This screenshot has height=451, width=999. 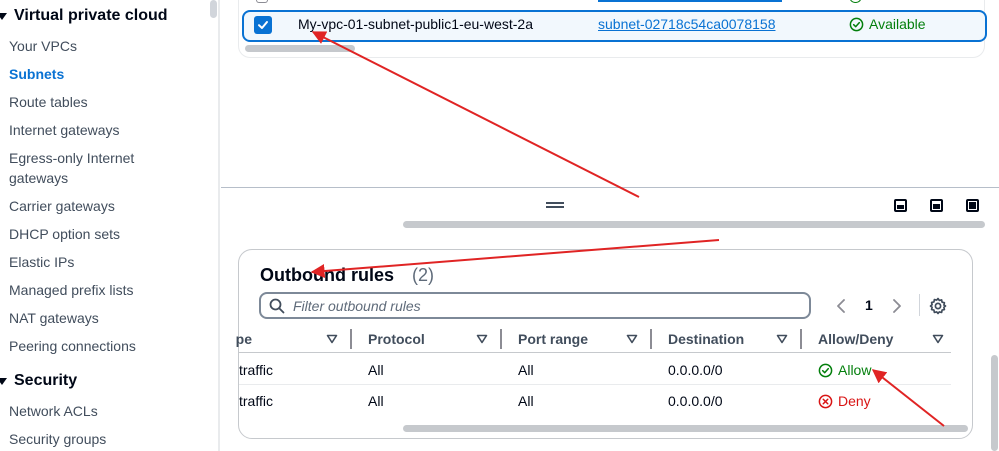 I want to click on check-icon, so click(x=263, y=25).